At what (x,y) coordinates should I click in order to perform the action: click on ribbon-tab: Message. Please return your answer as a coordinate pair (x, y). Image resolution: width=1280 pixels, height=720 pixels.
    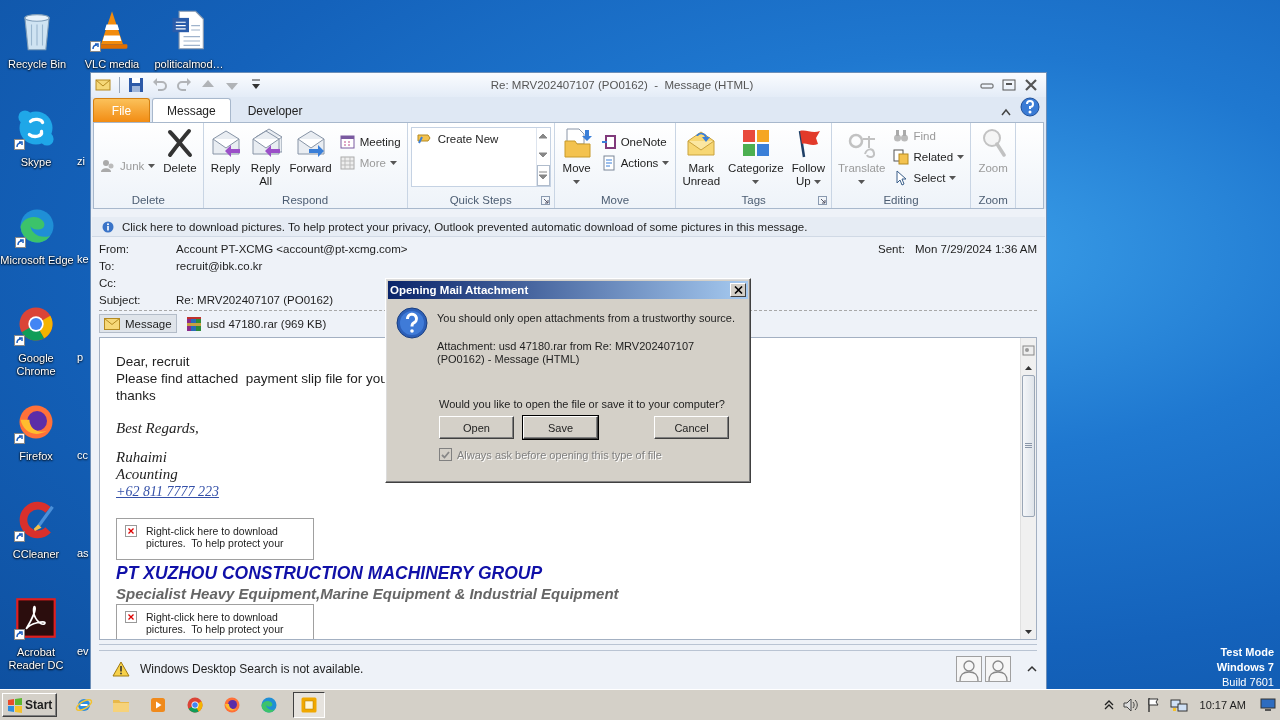
    Looking at the image, I should click on (191, 110).